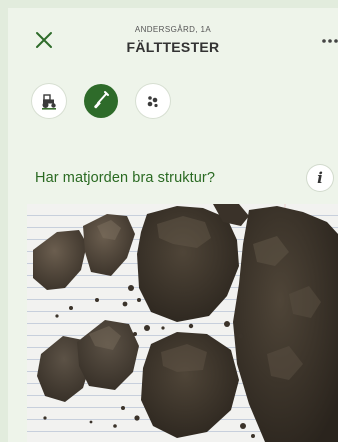  I want to click on info-button: i, so click(320, 178).